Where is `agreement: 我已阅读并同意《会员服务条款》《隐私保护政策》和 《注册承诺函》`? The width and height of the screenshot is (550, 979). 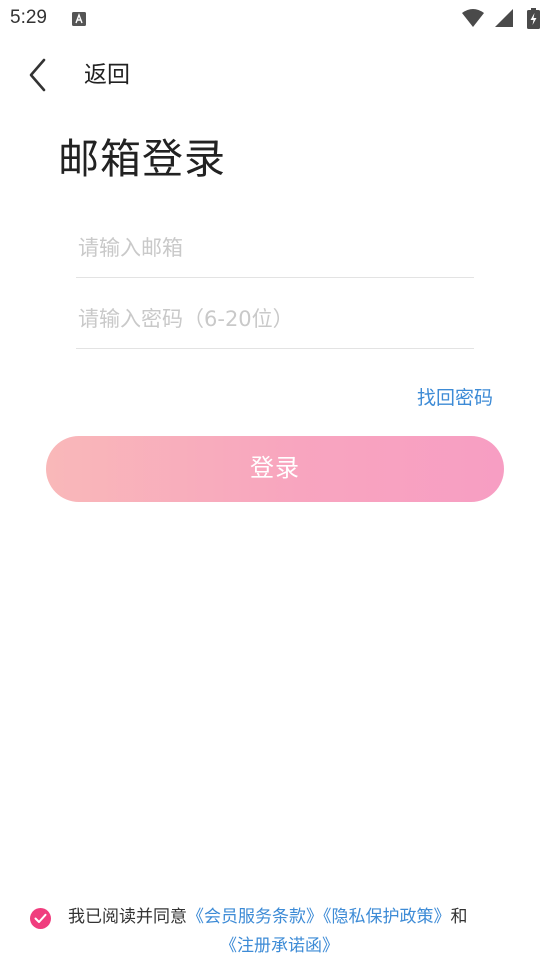 agreement: 我已阅读并同意《会员服务条款》《隐私保护政策》和 《注册承诺函》 is located at coordinates (280, 933).